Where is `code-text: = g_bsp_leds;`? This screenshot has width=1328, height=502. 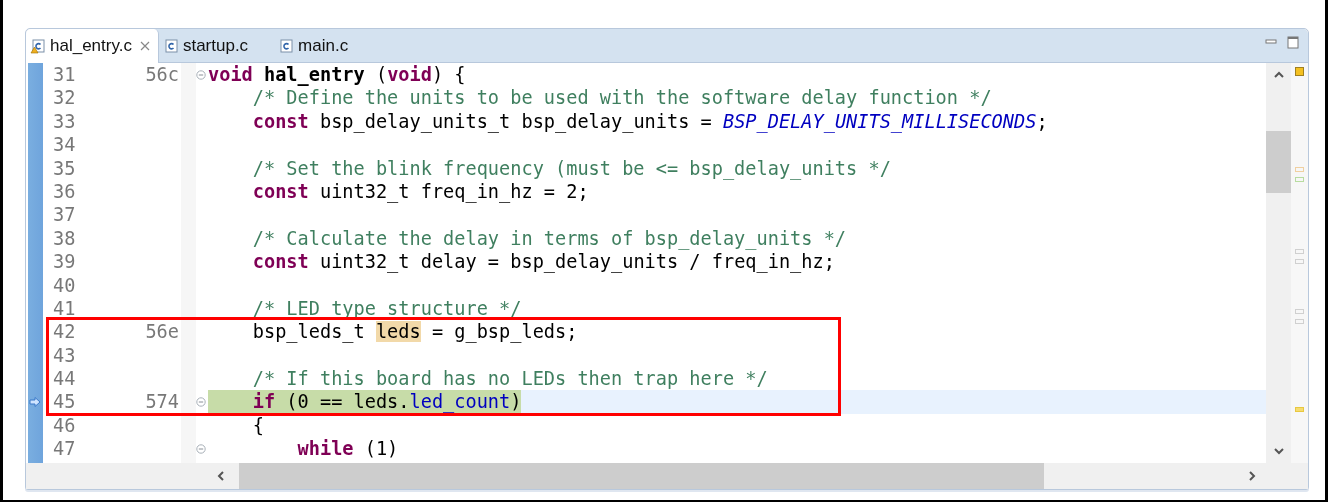 code-text: = g_bsp_leds; is located at coordinates (504, 332).